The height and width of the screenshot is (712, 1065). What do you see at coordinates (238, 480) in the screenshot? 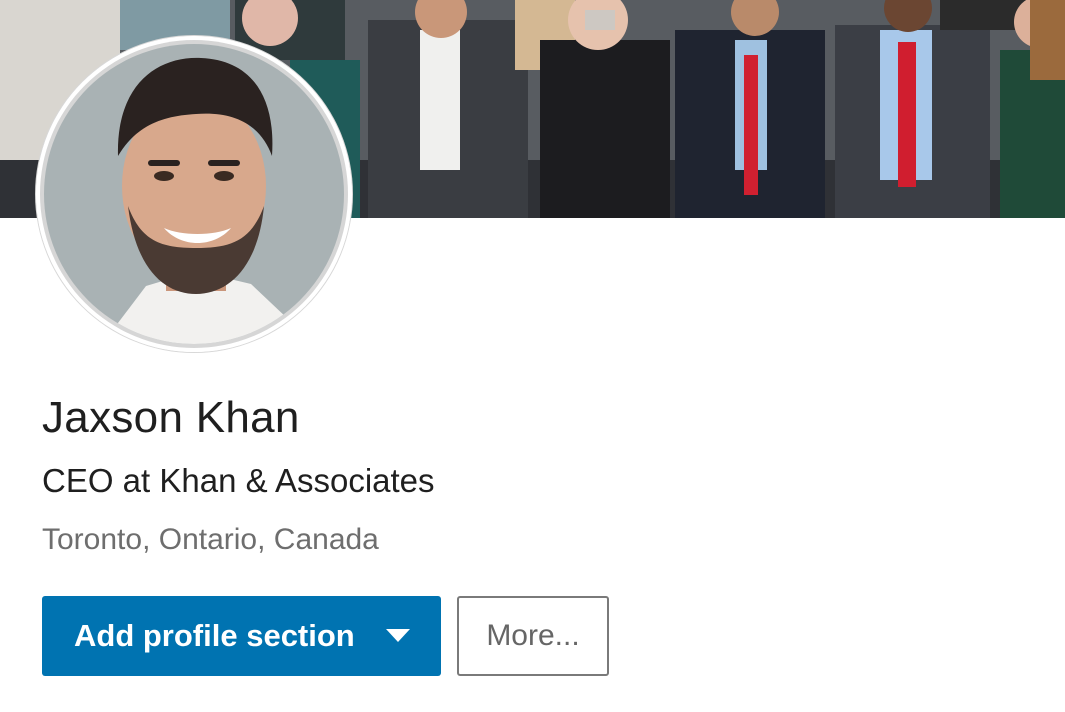
I see `profile-headline: CEO at Khan & Associates` at bounding box center [238, 480].